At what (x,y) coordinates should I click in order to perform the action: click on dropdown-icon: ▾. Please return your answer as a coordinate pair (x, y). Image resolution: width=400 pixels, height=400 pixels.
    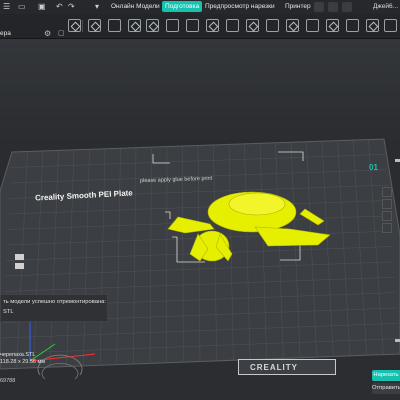
    Looking at the image, I should click on (97, 6).